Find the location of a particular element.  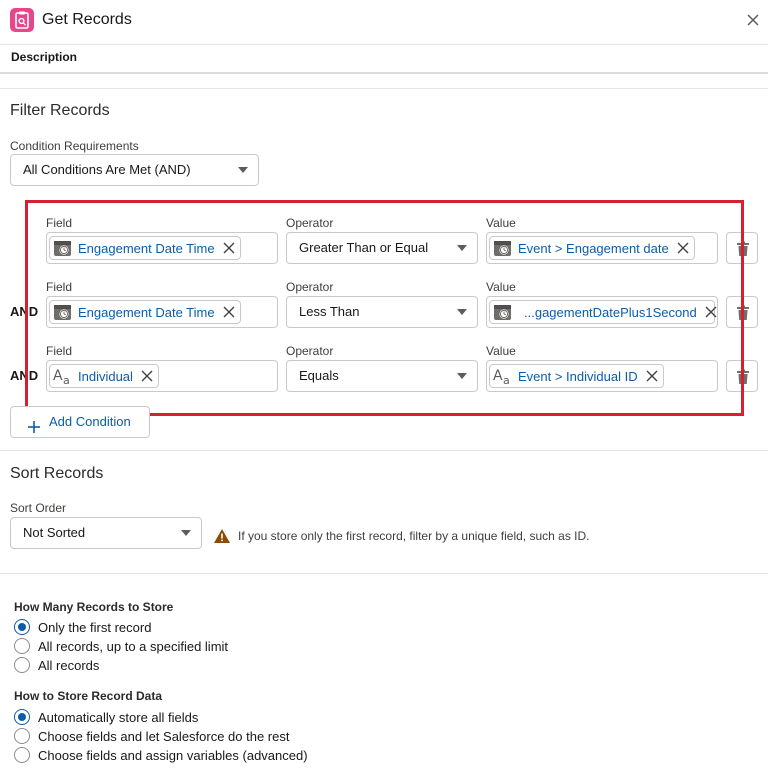

sort-order-select: Not Sorted is located at coordinates (106, 533).